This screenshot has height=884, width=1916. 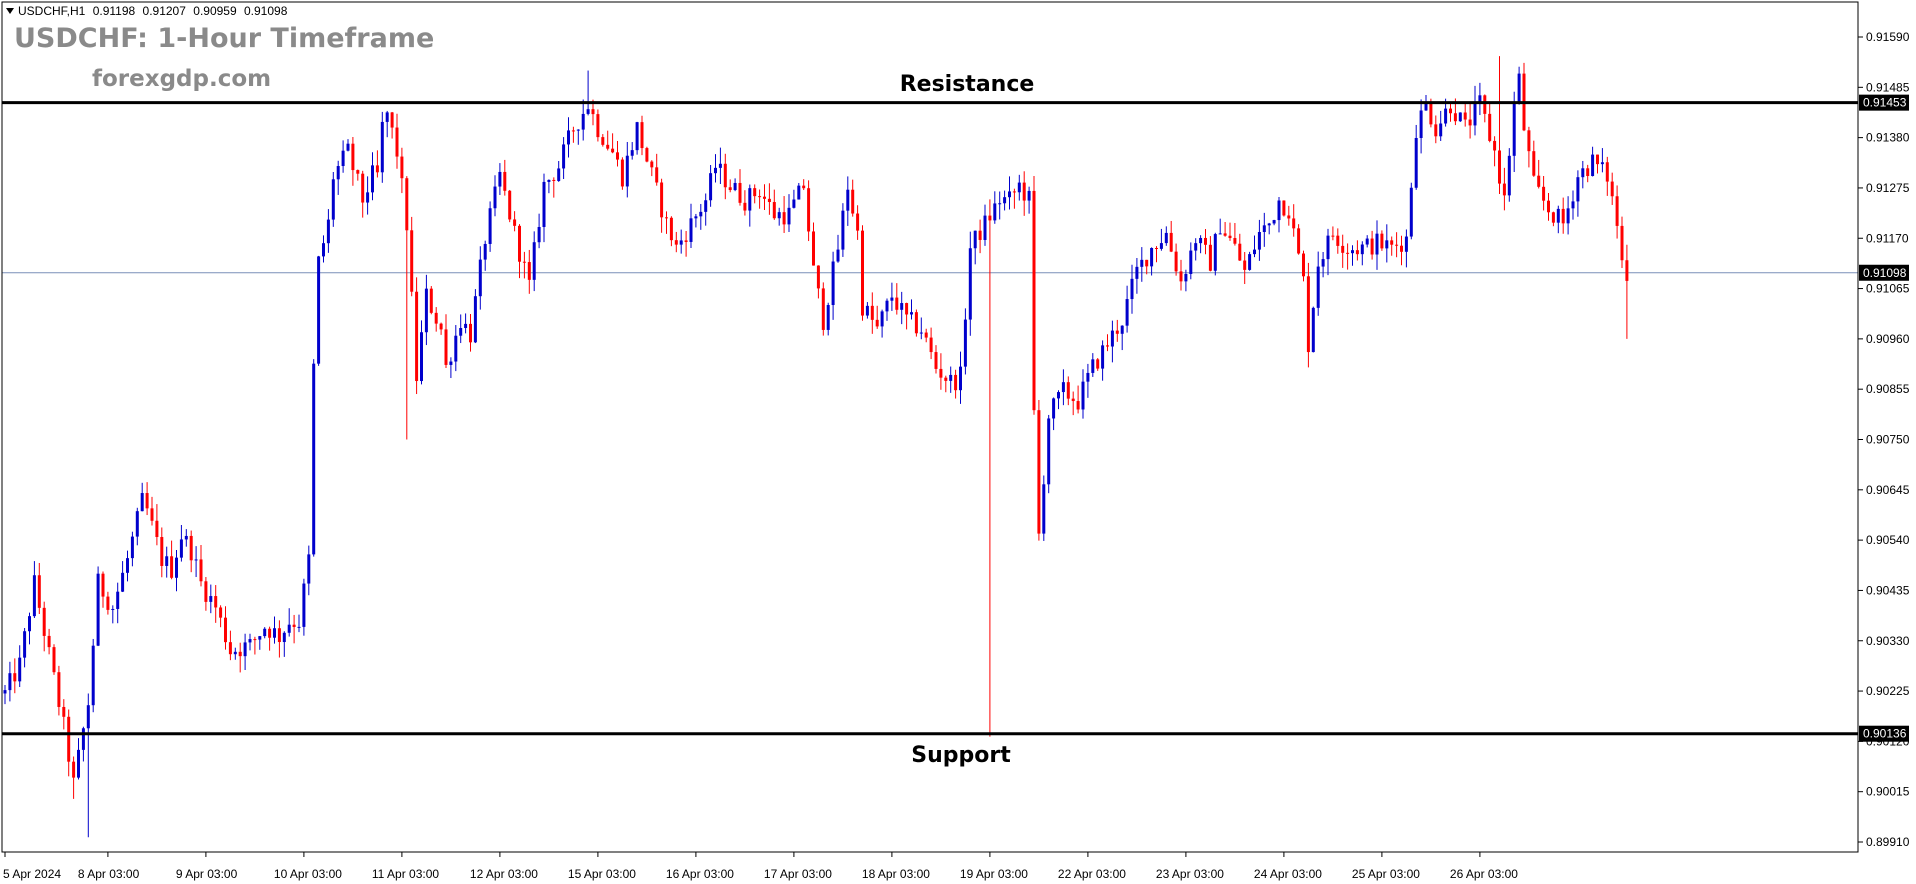 I want to click on x-tick-label: 10 Apr 03:00, so click(x=308, y=874).